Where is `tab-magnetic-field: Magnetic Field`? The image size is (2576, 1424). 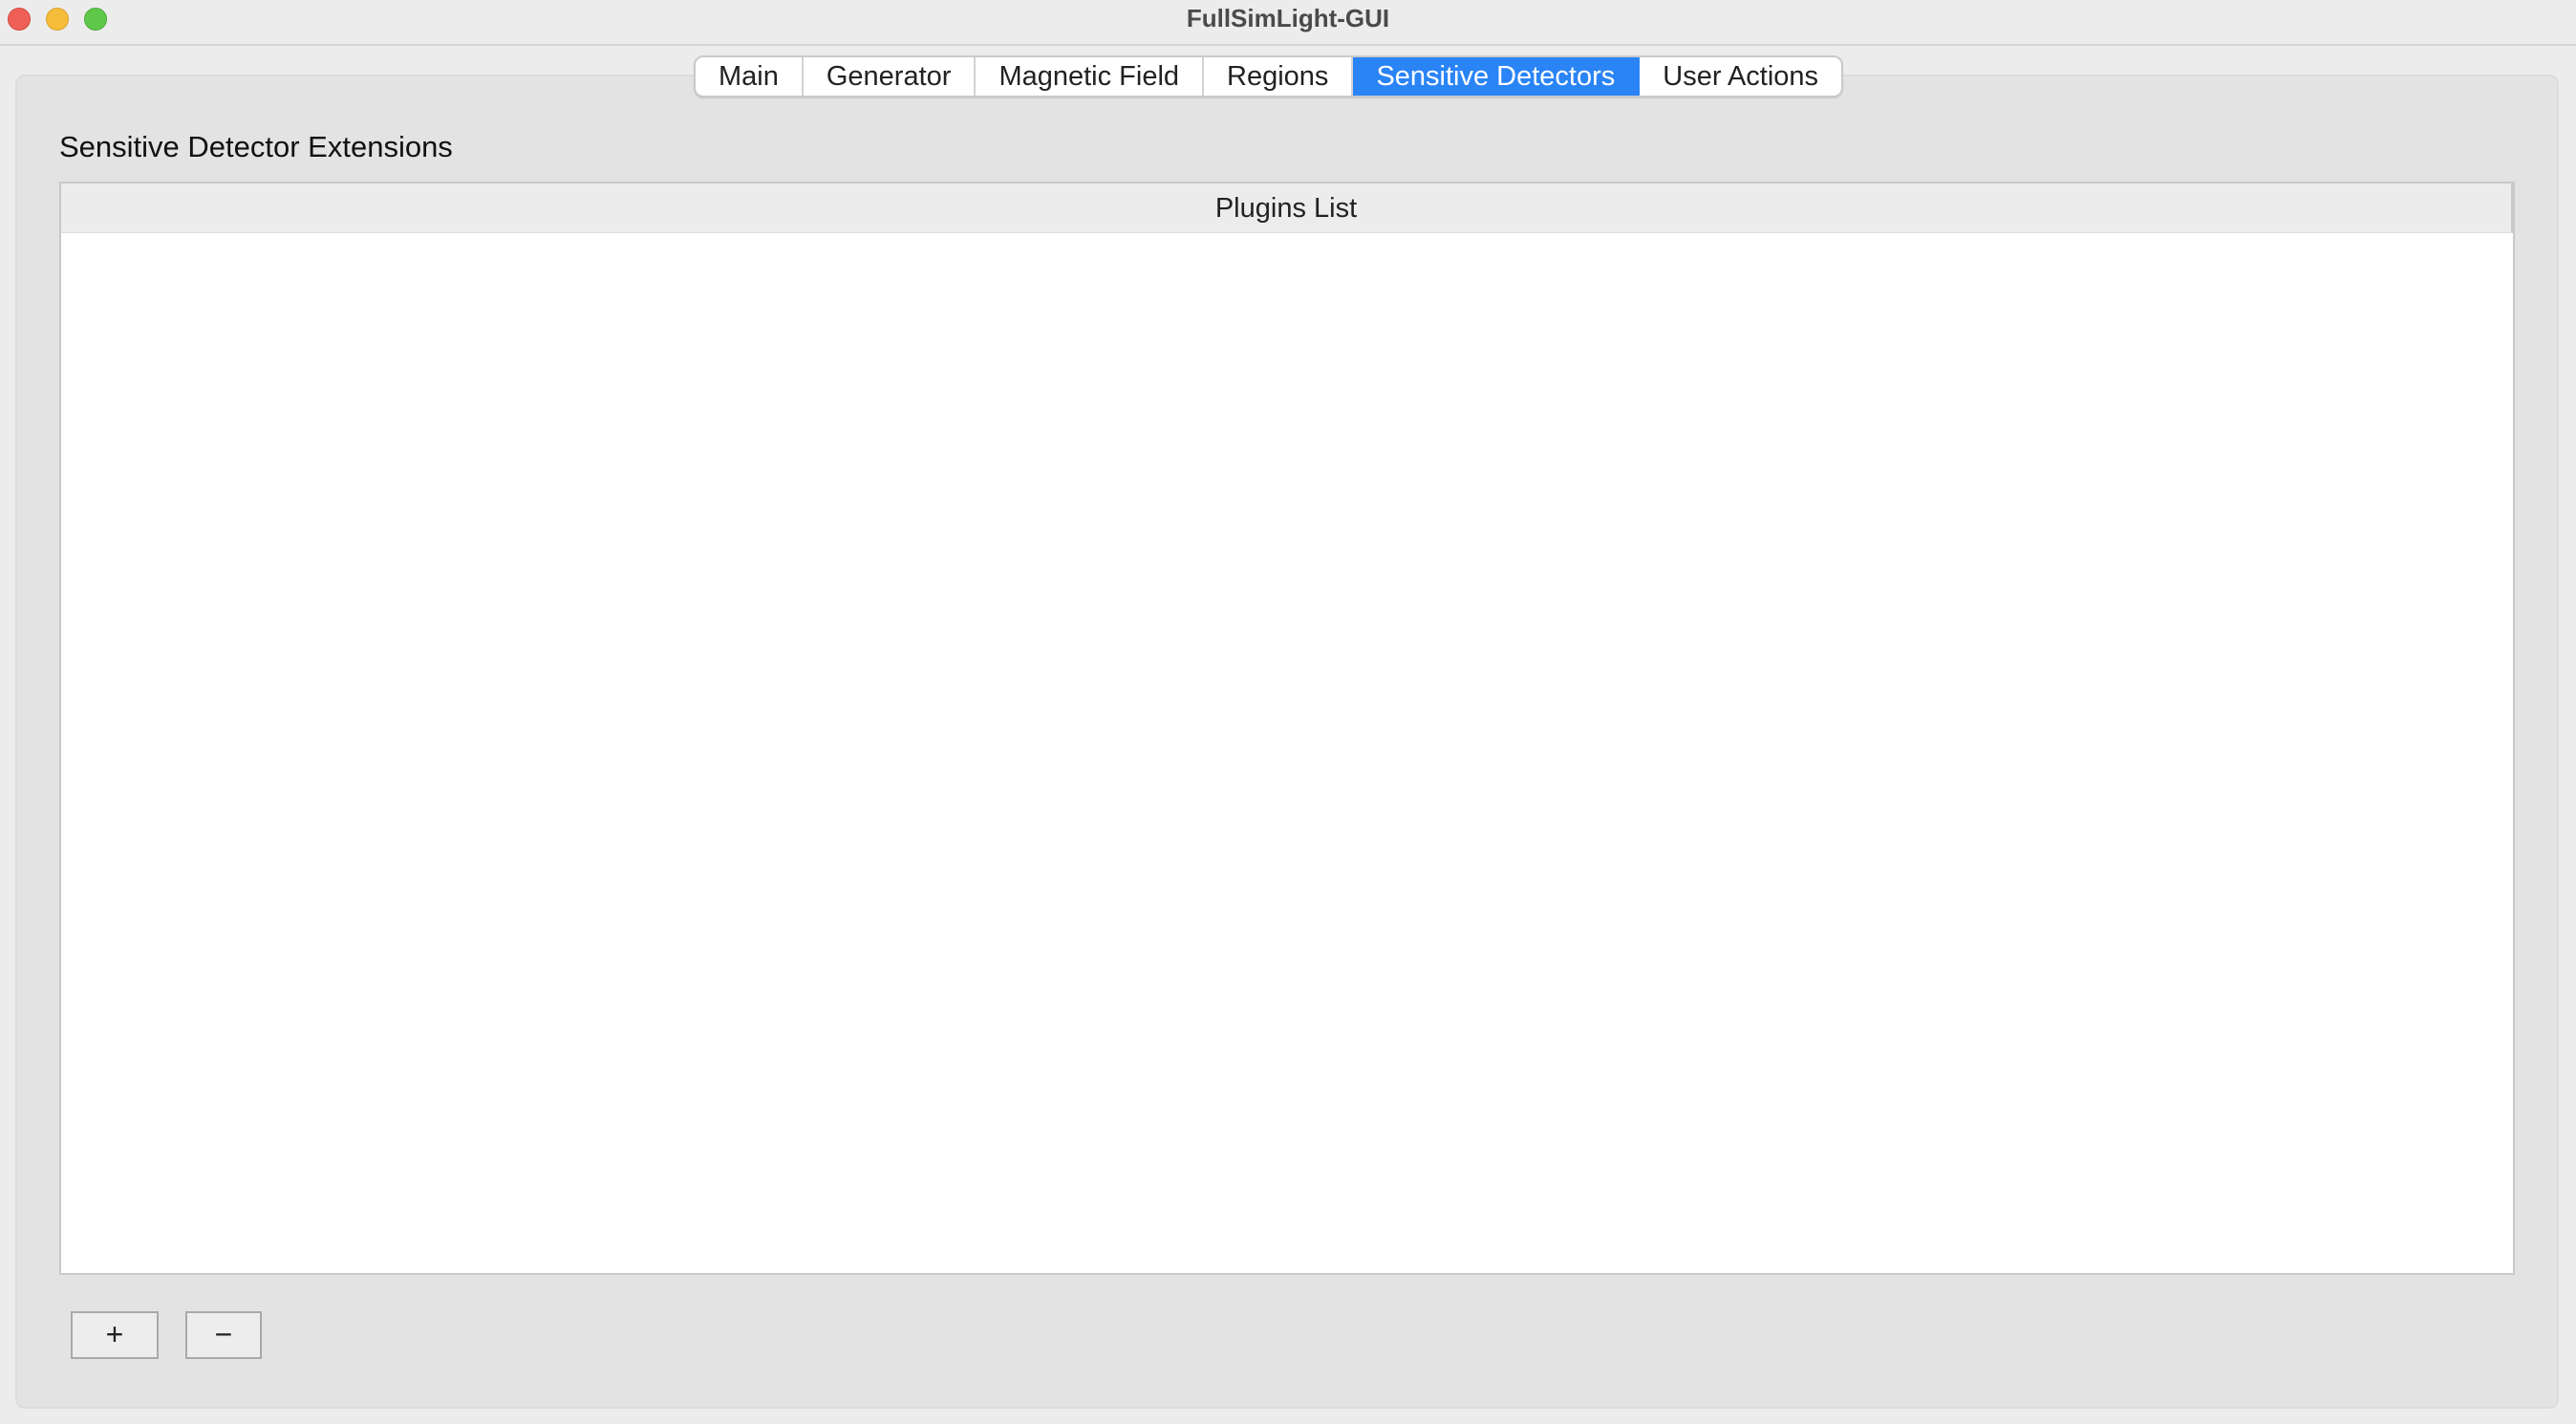
tab-magnetic-field: Magnetic Field is located at coordinates (1090, 76).